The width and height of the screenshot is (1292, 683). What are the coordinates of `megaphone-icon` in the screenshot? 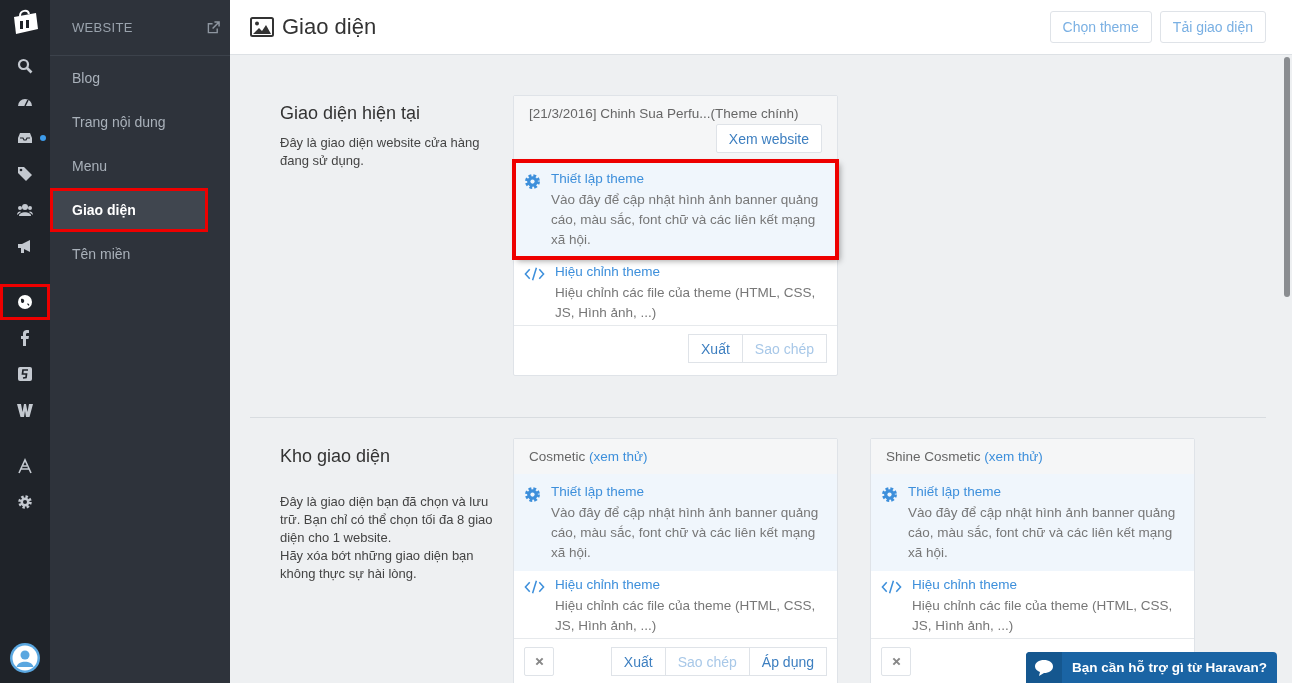 It's located at (25, 246).